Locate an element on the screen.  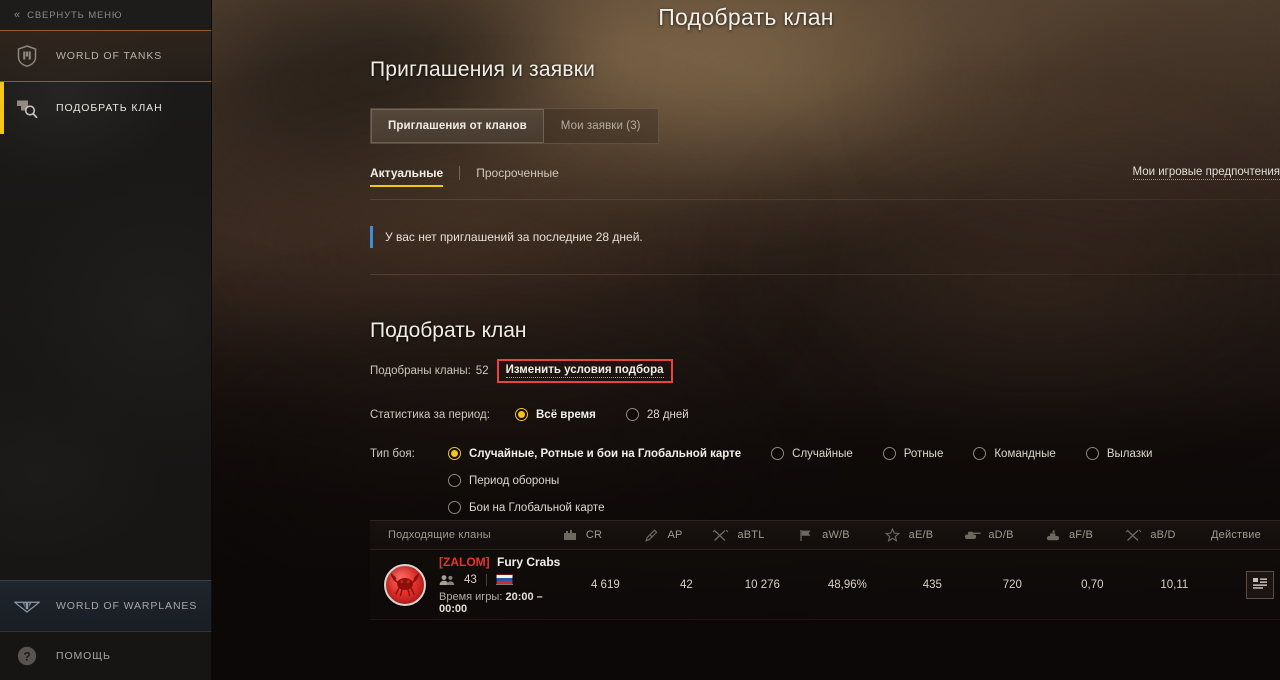
radio-random: Случайные is located at coordinates (812, 453).